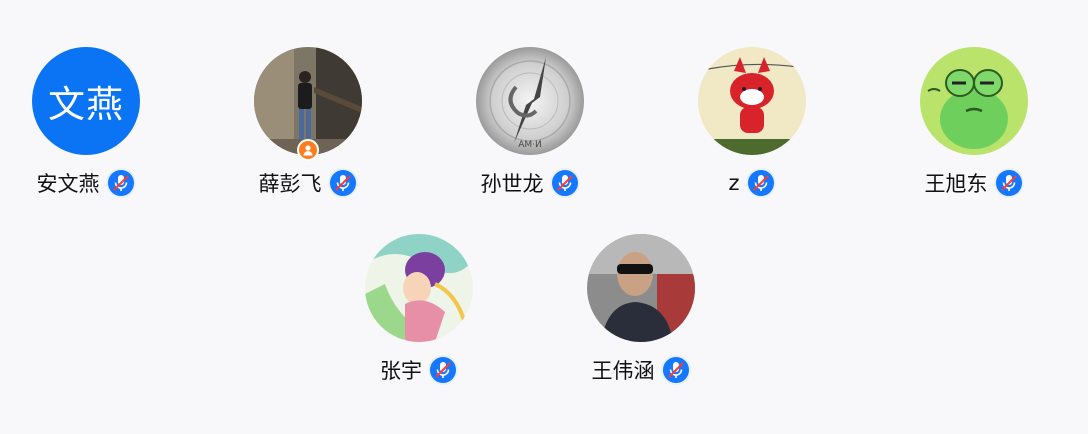 The height and width of the screenshot is (434, 1088). I want to click on person-icon, so click(308, 150).